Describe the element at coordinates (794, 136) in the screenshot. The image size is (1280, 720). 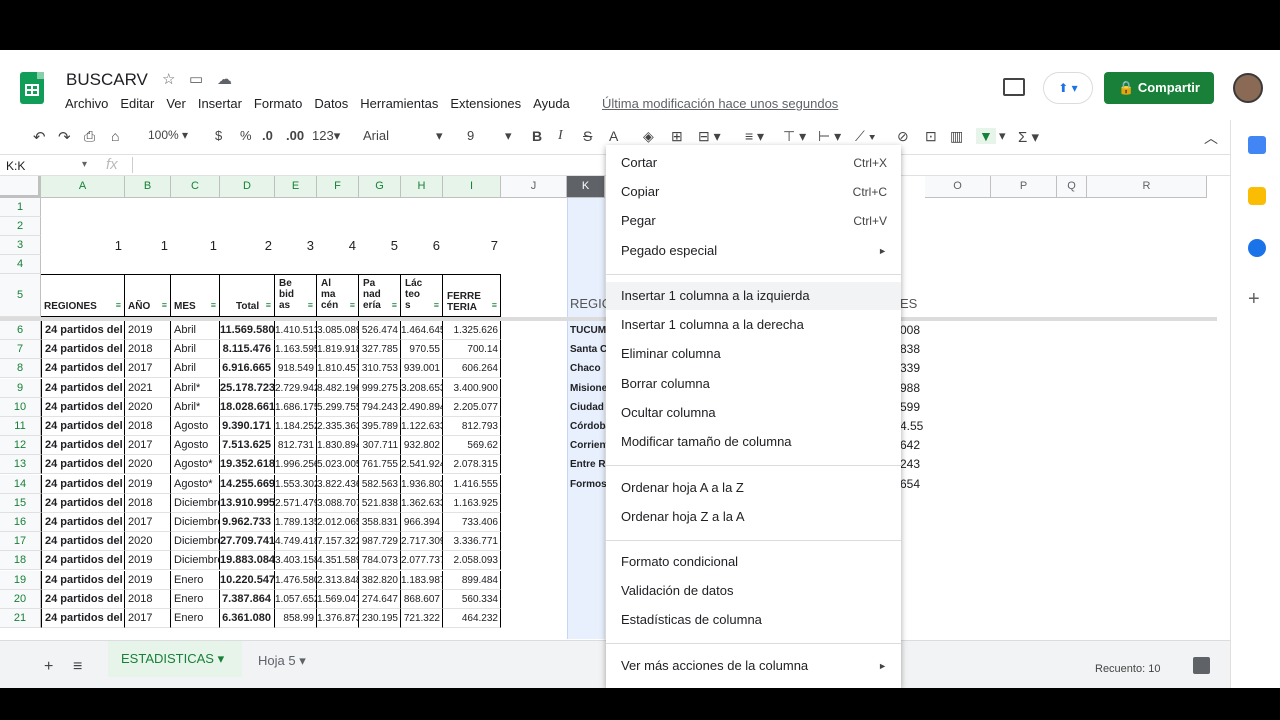
I see `vertical-align-icon: ⊤ ▾` at that location.